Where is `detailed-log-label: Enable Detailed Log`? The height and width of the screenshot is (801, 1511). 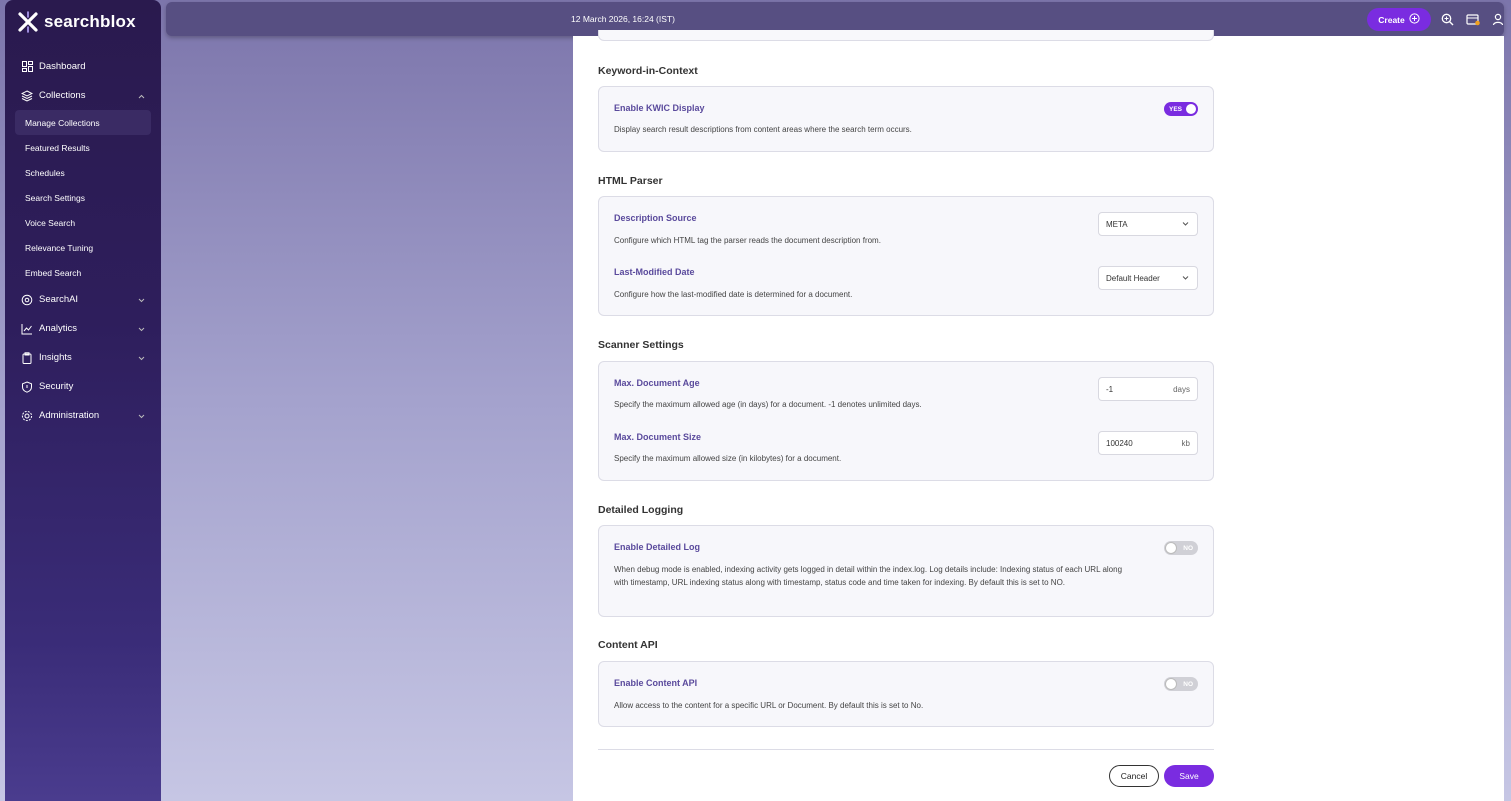
detailed-log-label: Enable Detailed Log is located at coordinates (657, 547).